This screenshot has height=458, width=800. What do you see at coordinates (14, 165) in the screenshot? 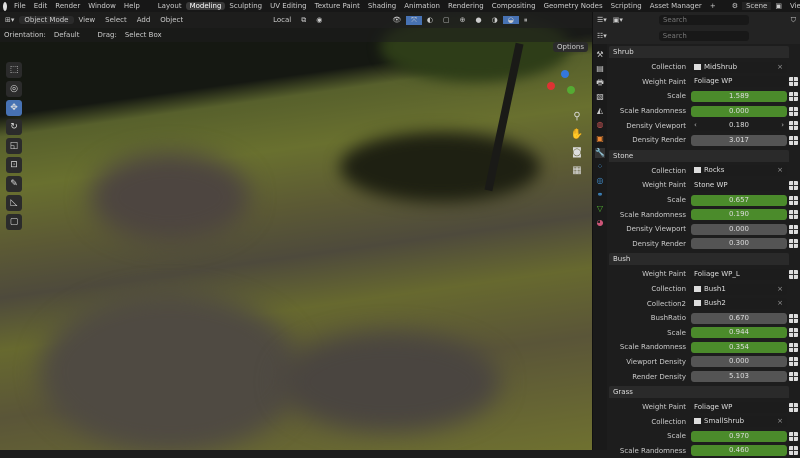
I see `transform-tool-icon: ⊡` at bounding box center [14, 165].